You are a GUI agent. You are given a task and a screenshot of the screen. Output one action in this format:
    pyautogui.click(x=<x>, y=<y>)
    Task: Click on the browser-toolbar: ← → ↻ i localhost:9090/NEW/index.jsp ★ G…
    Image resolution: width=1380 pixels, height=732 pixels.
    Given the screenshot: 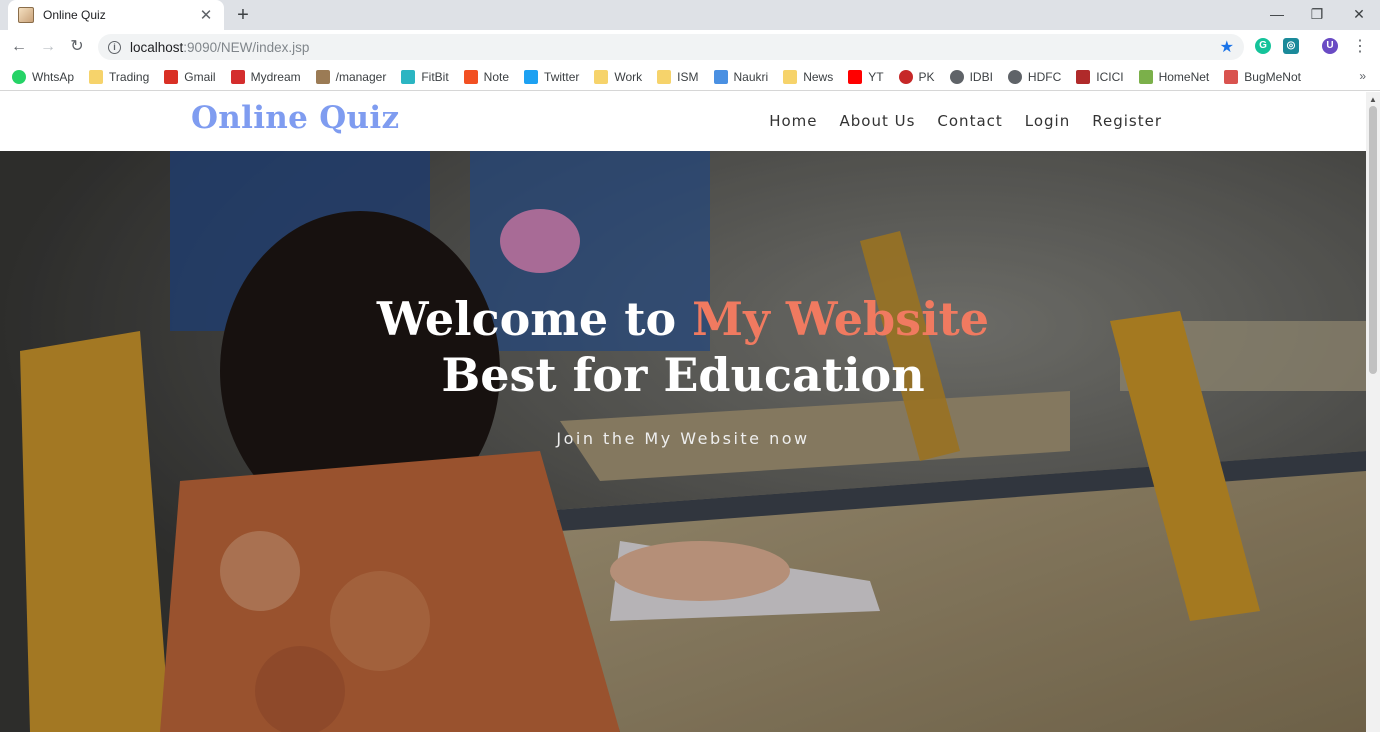 What is the action you would take?
    pyautogui.click(x=690, y=47)
    